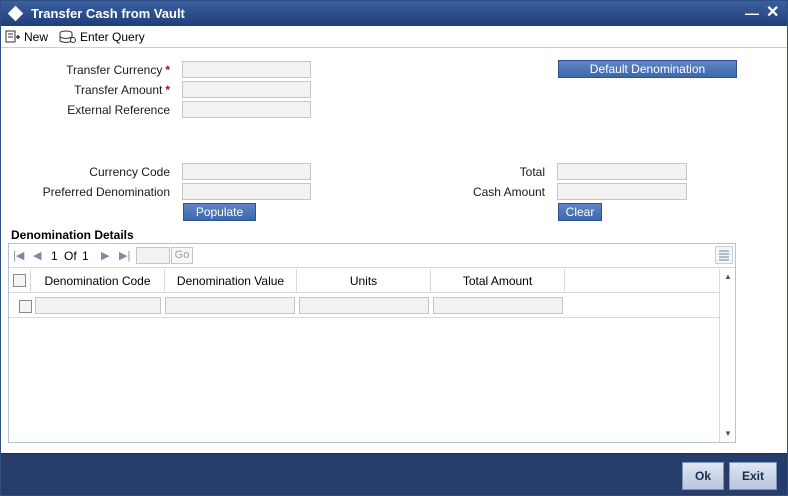 This screenshot has width=788, height=496. What do you see at coordinates (532, 172) in the screenshot?
I see `total-label: Total` at bounding box center [532, 172].